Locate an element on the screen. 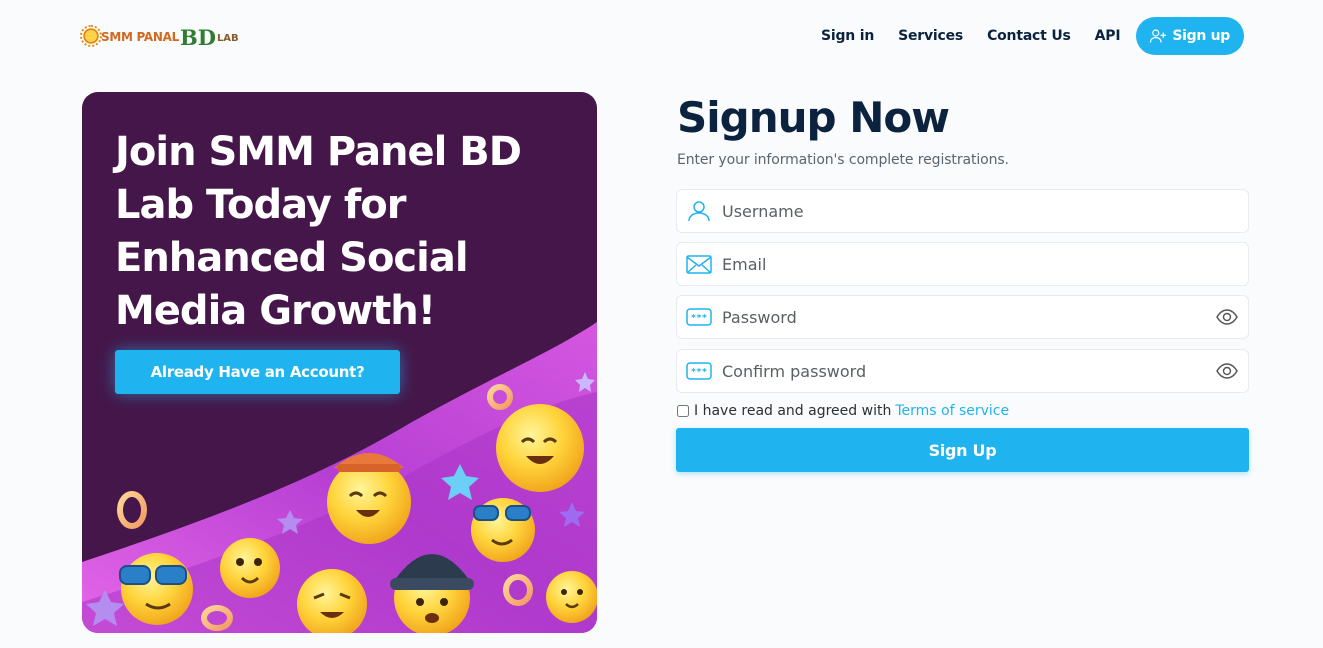 The height and width of the screenshot is (648, 1323). password-field: *** is located at coordinates (962, 317).